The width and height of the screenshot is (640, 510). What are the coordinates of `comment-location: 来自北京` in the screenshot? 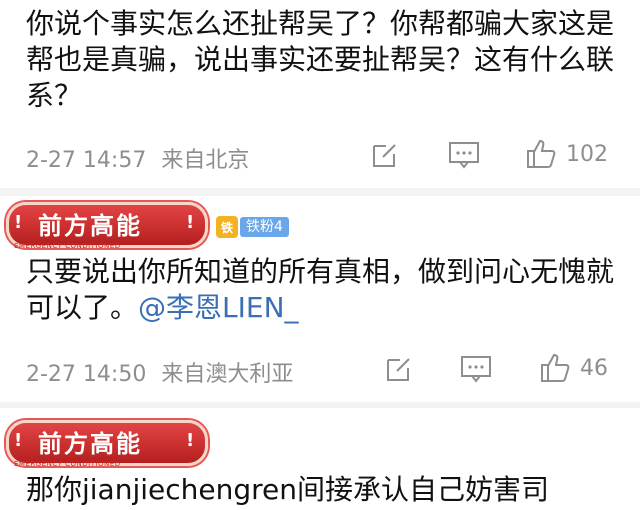 It's located at (205, 160).